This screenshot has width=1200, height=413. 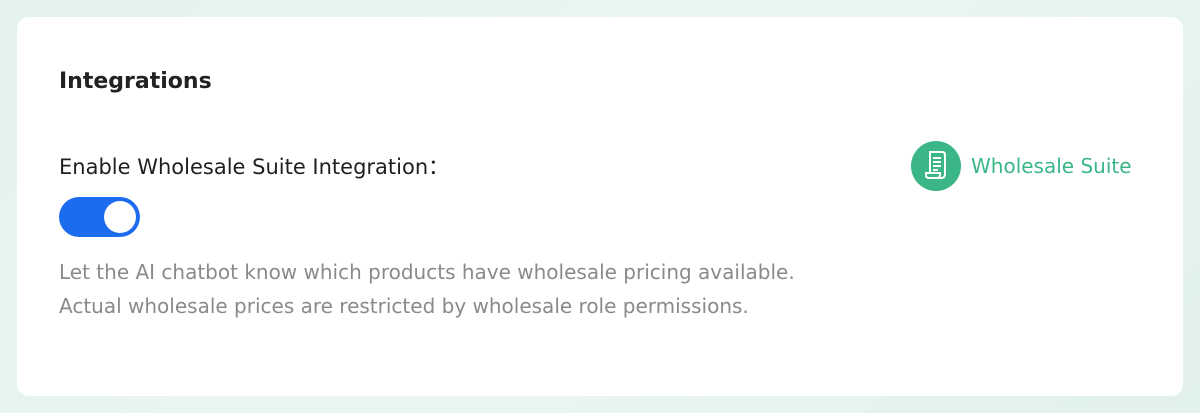 I want to click on section-title: Integrations, so click(x=135, y=81).